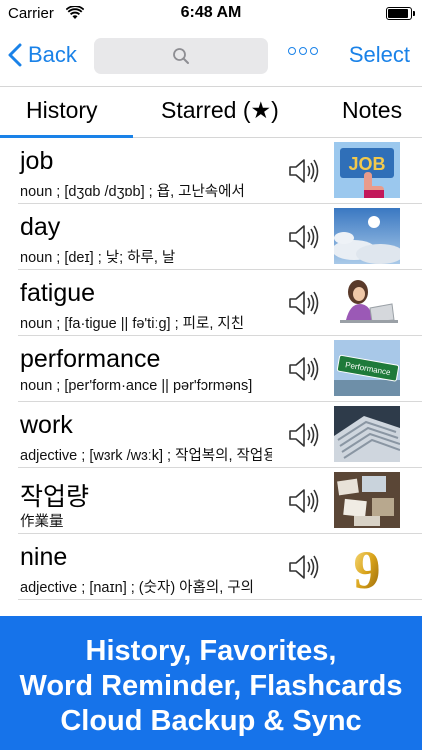 The image size is (422, 750). Describe the element at coordinates (55, 497) in the screenshot. I see `entry-word: 작업량` at that location.